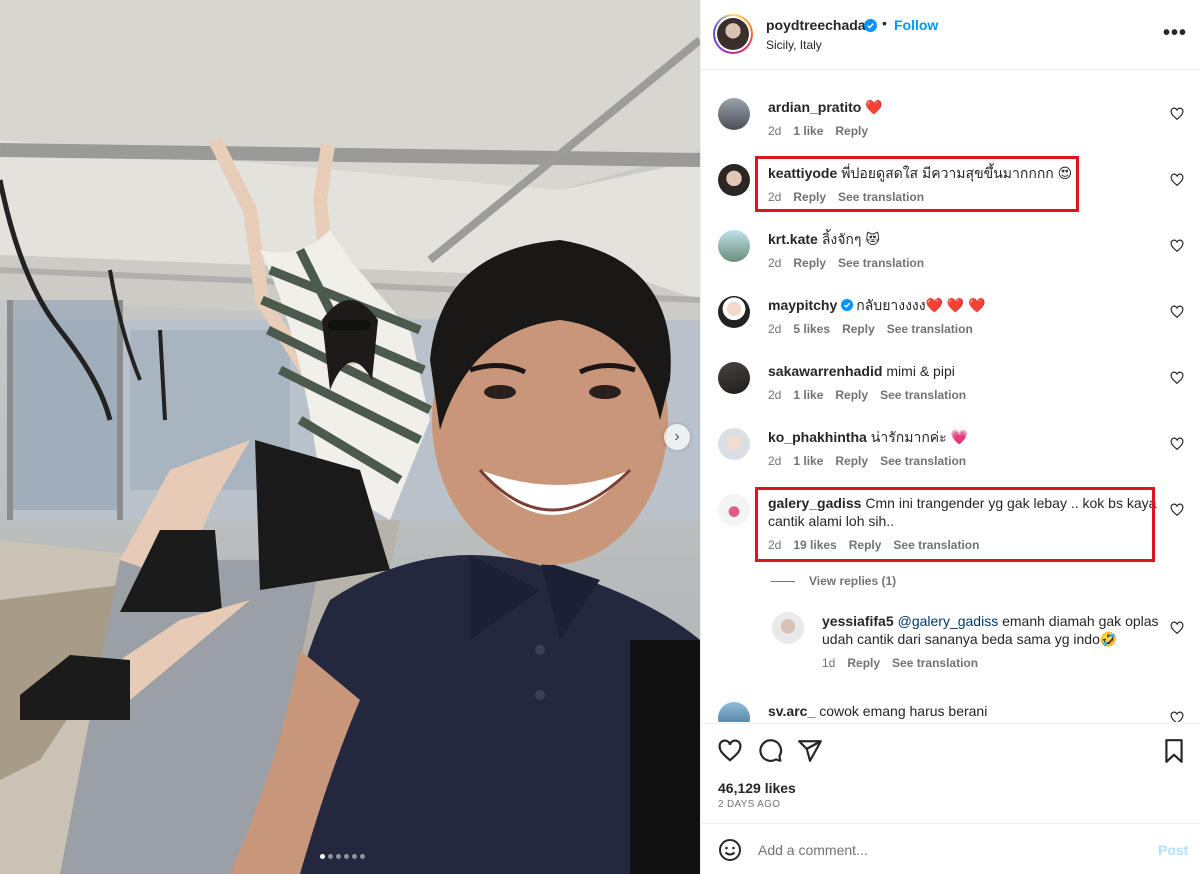  What do you see at coordinates (342, 856) in the screenshot?
I see `carousel-dots` at bounding box center [342, 856].